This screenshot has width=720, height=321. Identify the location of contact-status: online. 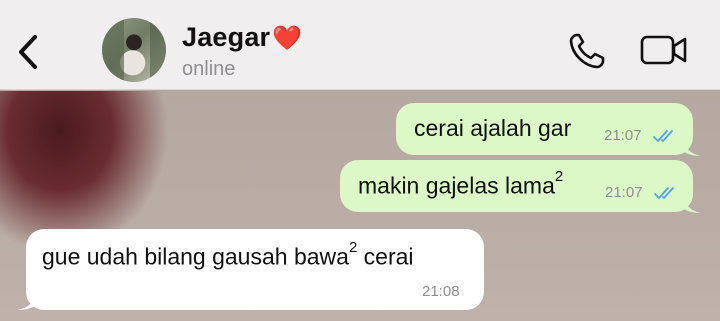
(209, 69).